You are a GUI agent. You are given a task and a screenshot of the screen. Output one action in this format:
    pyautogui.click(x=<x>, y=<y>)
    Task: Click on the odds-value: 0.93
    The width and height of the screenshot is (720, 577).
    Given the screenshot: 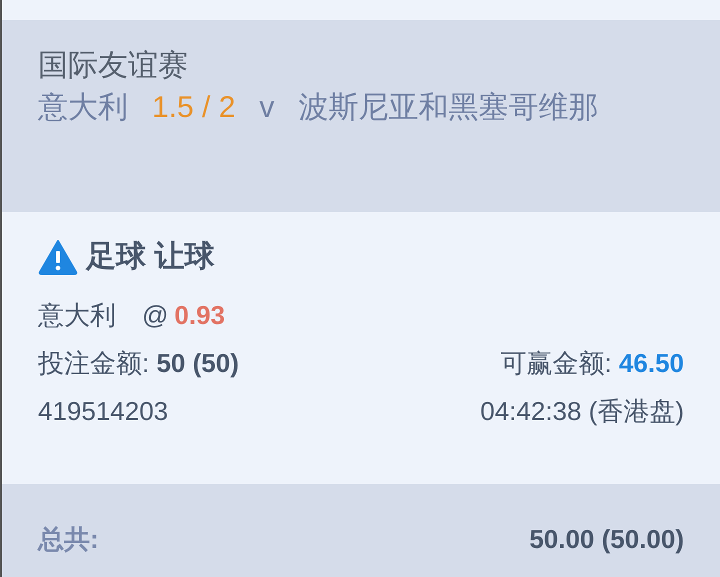 What is the action you would take?
    pyautogui.click(x=200, y=315)
    